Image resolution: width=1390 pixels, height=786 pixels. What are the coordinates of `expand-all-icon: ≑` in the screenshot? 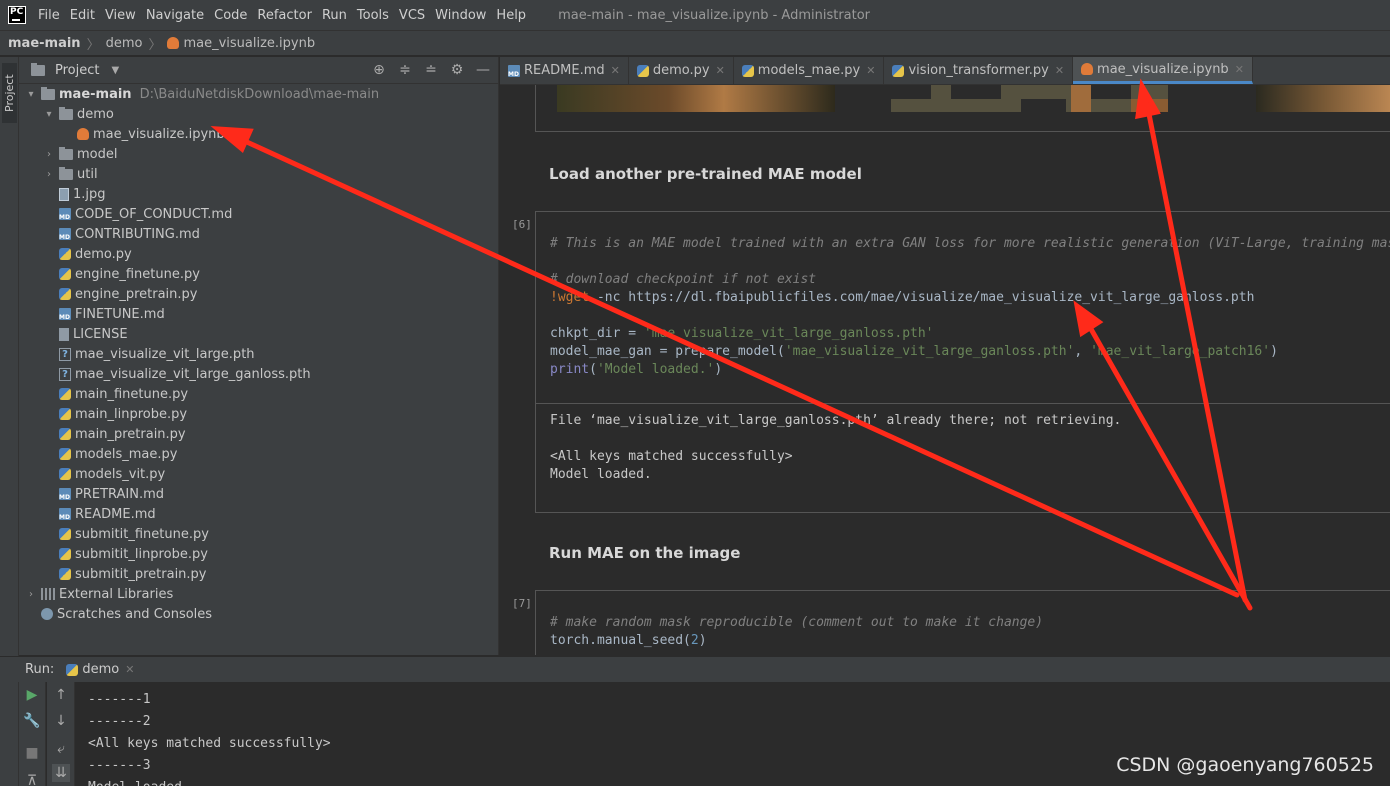 It's located at (405, 70).